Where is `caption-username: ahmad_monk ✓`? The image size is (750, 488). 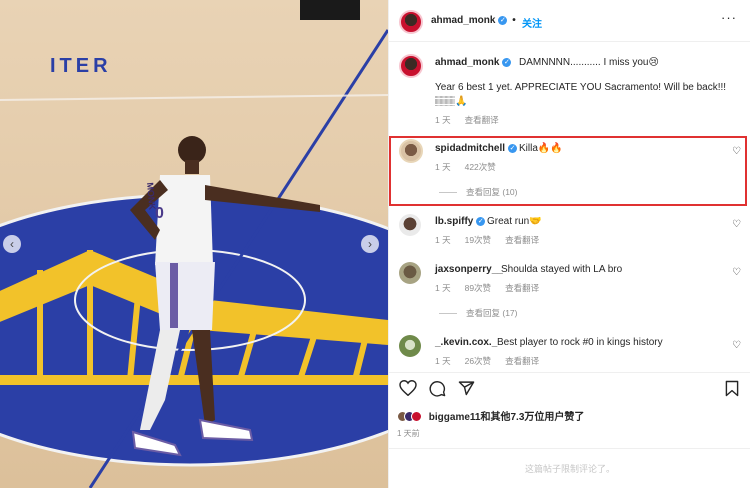
caption-username: ahmad_monk ✓ is located at coordinates (473, 62).